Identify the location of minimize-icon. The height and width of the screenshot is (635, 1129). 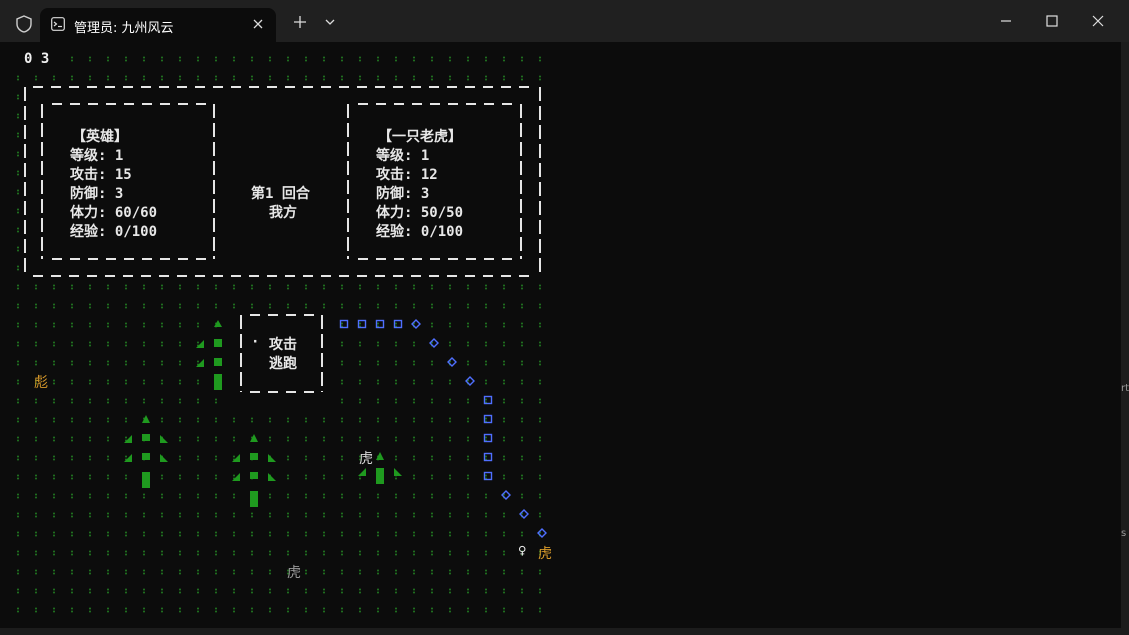
(1006, 21).